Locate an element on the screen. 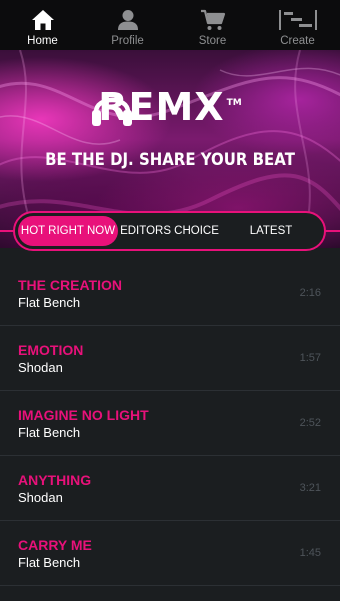 Image resolution: width=340 pixels, height=601 pixels. nav-create-label: Create is located at coordinates (297, 41).